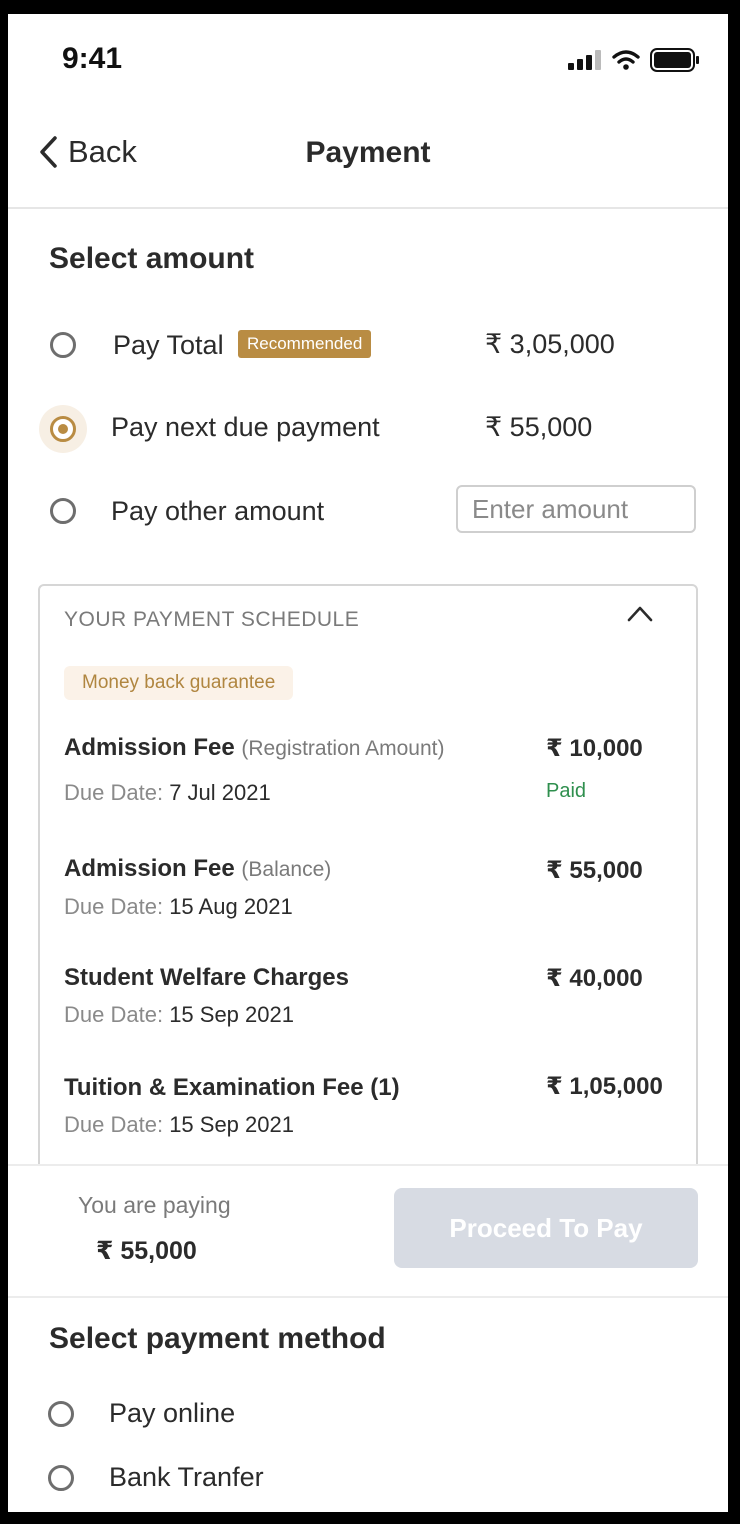 This screenshot has width=740, height=1524. Describe the element at coordinates (217, 1338) in the screenshot. I see `payment-method-heading: Select payment method` at that location.